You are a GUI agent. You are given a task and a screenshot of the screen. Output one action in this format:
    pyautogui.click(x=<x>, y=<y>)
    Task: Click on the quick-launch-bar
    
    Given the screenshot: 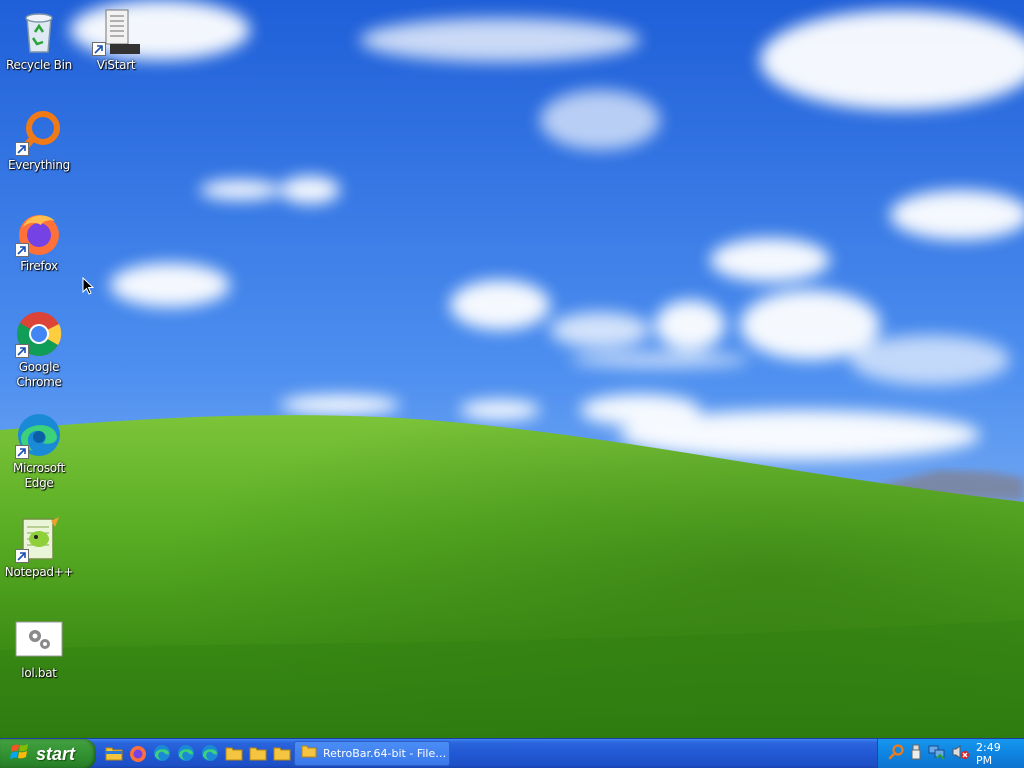 What is the action you would take?
    pyautogui.click(x=198, y=754)
    